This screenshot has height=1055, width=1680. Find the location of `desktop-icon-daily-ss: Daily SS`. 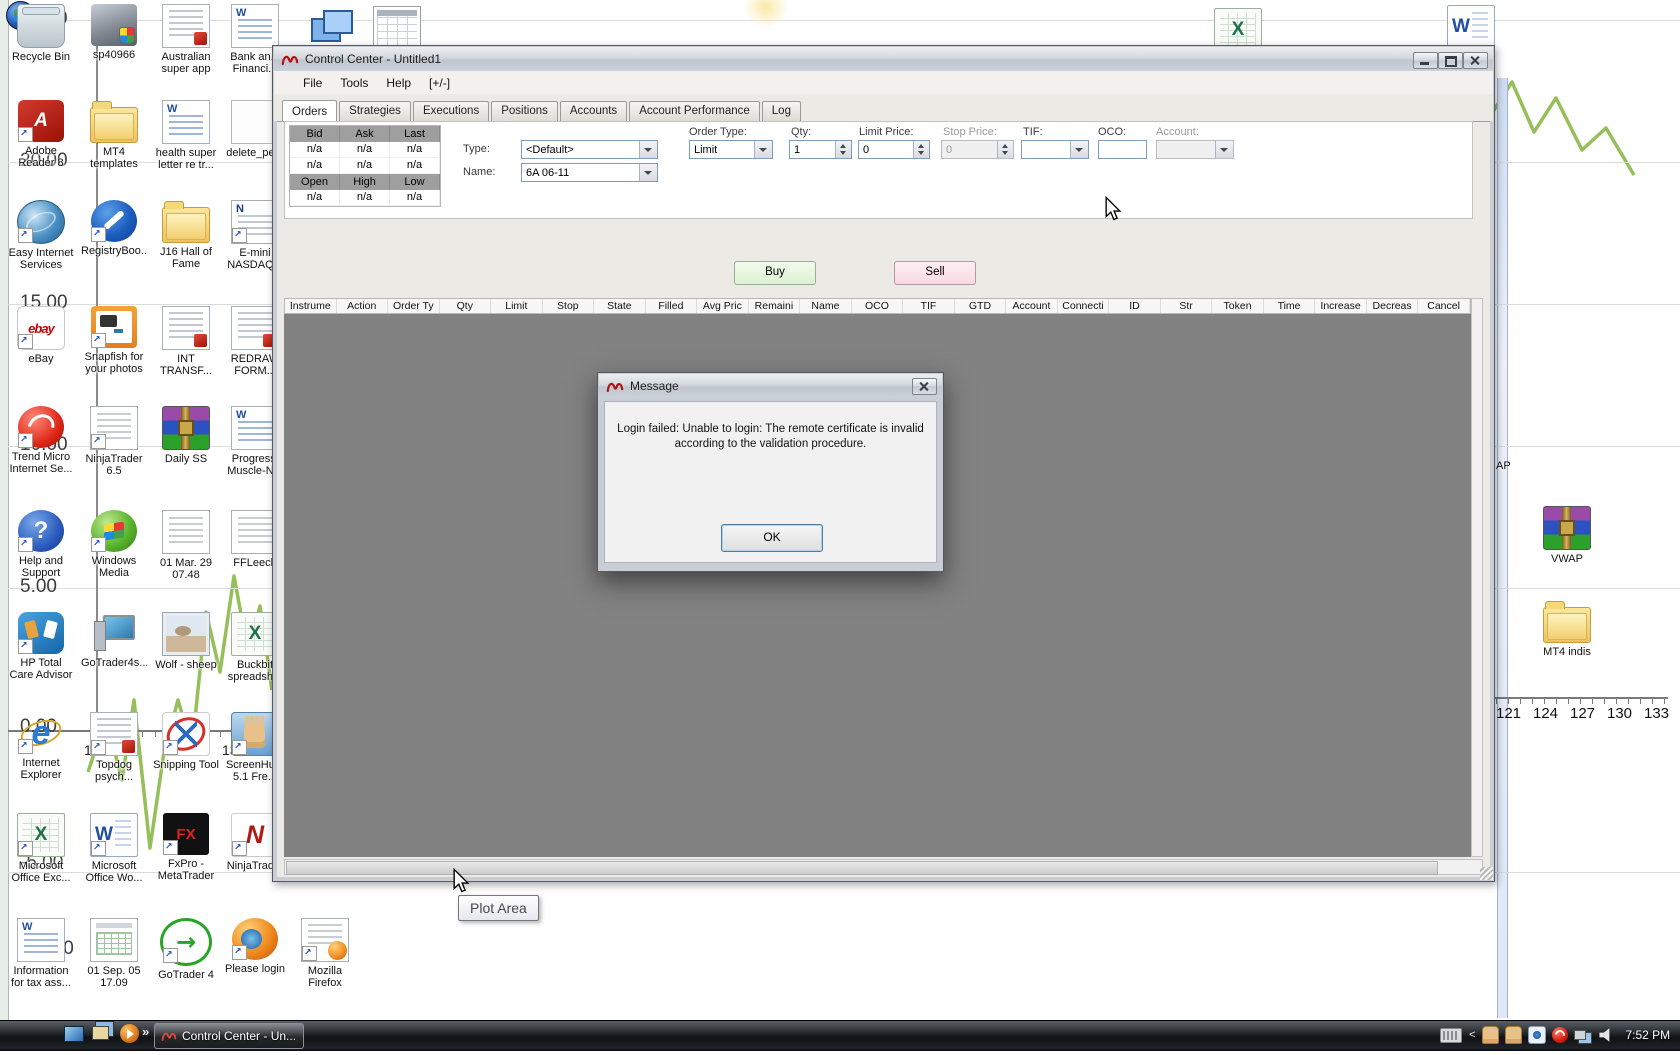

desktop-icon-daily-ss: Daily SS is located at coordinates (186, 435).